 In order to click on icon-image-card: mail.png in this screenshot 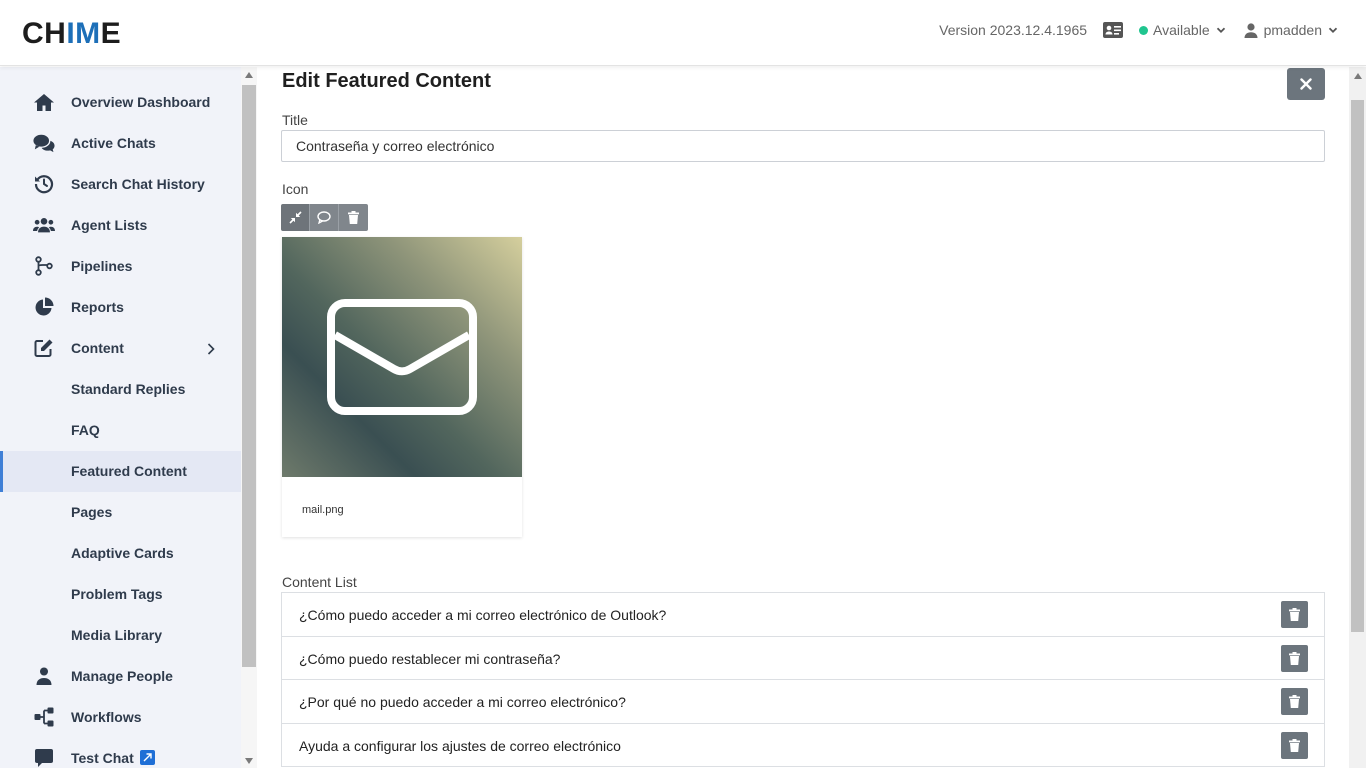, I will do `click(402, 387)`.